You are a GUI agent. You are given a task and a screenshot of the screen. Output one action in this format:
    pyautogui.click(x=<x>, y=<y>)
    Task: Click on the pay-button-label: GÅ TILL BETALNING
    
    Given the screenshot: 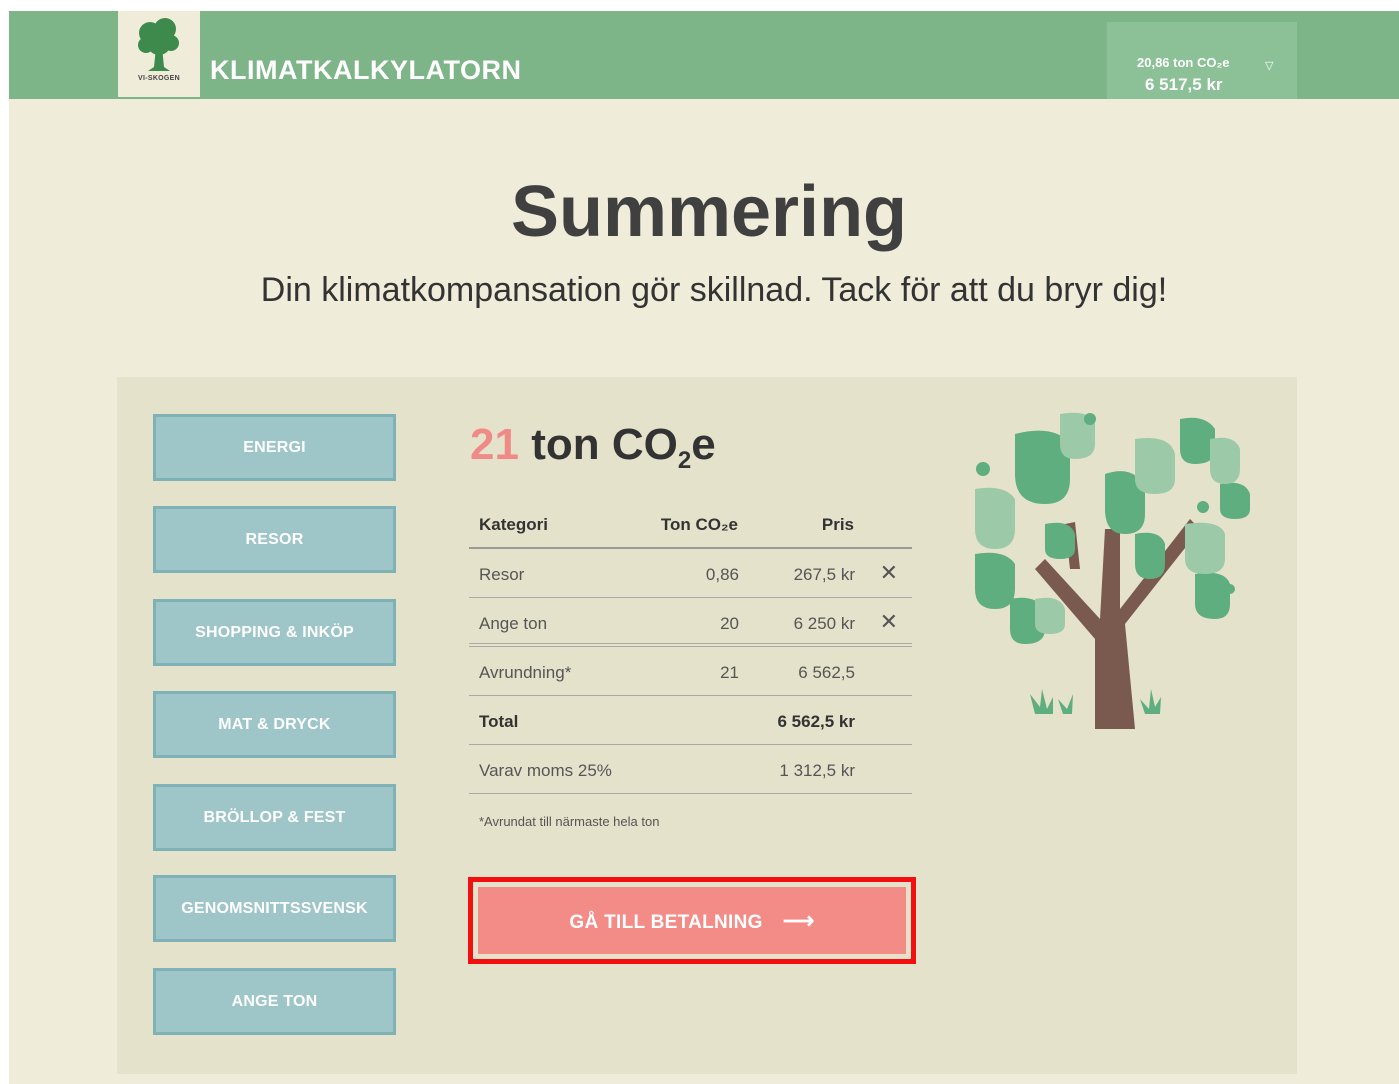 What is the action you would take?
    pyautogui.click(x=666, y=922)
    